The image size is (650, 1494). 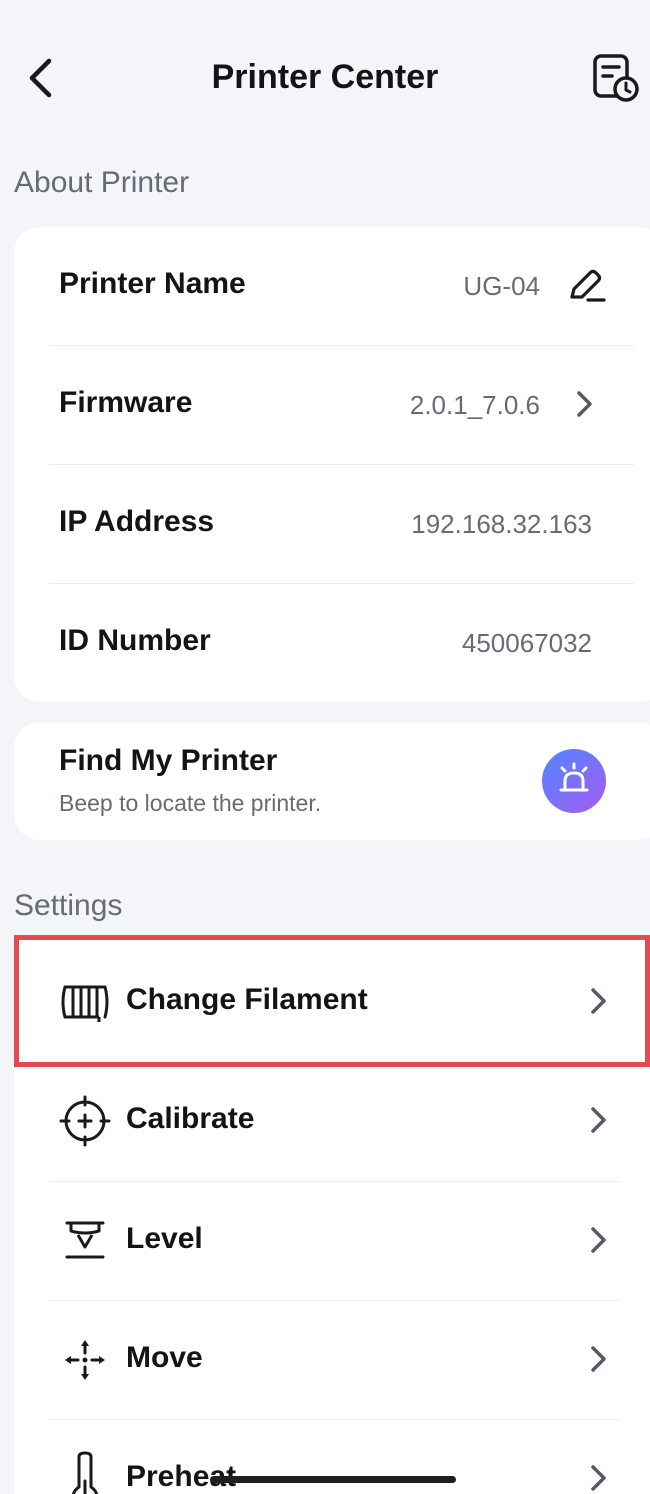 I want to click on printer-name-label: Printer Name, so click(x=152, y=283).